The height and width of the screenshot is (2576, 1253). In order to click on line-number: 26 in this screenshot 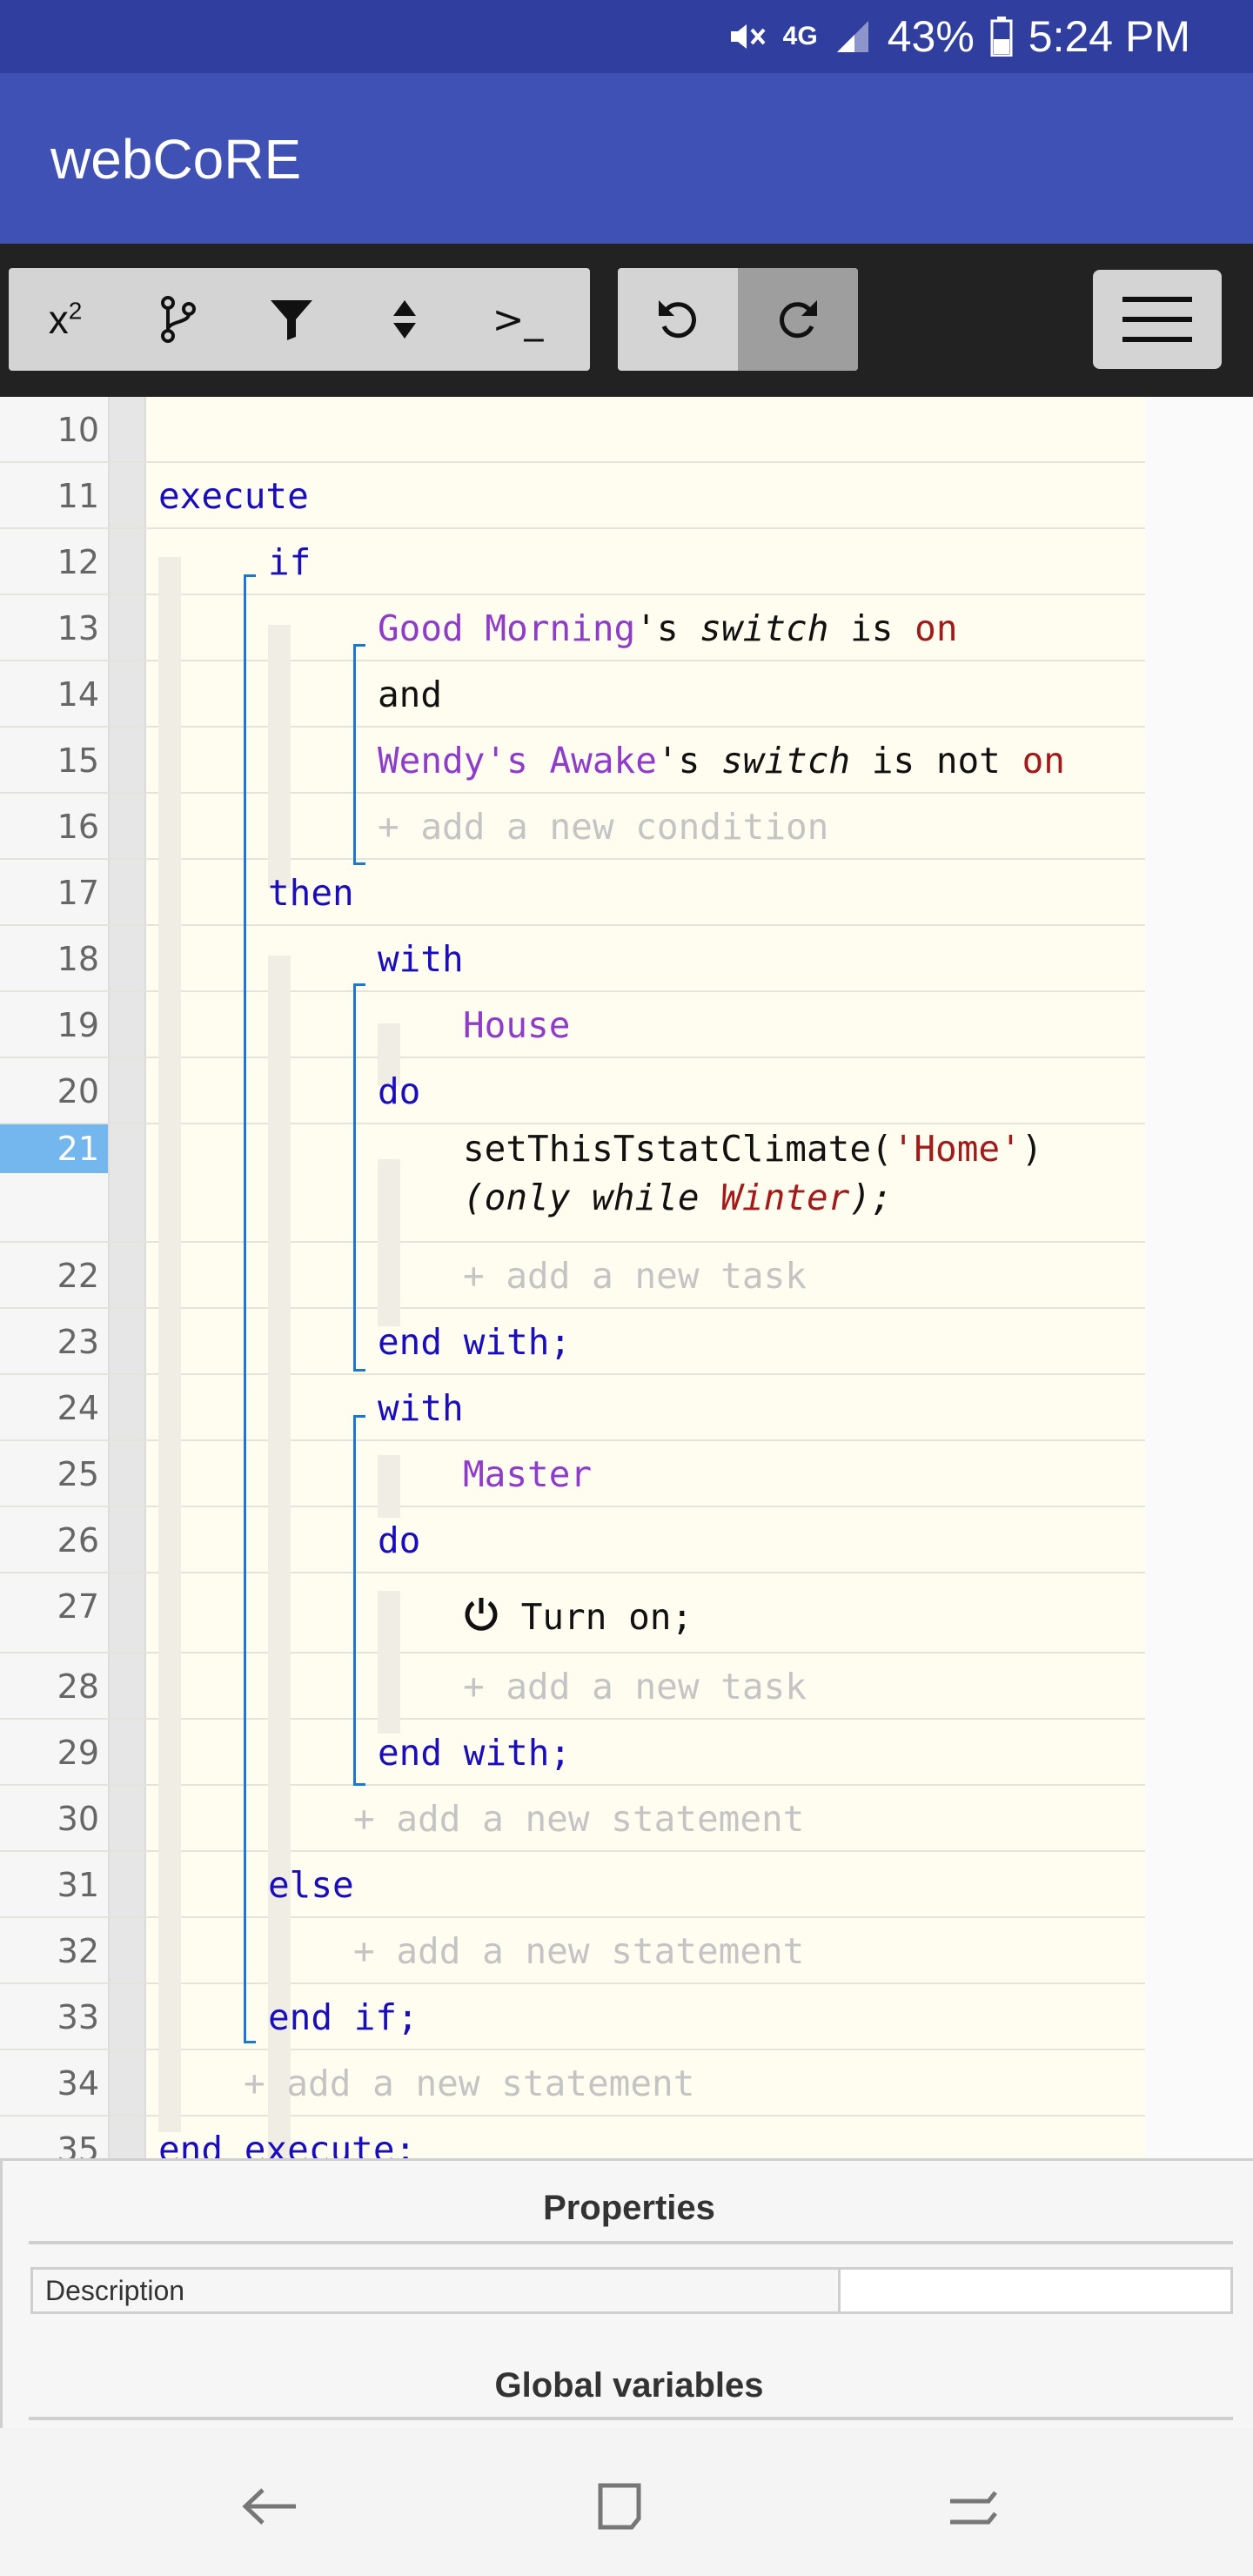, I will do `click(78, 1540)`.